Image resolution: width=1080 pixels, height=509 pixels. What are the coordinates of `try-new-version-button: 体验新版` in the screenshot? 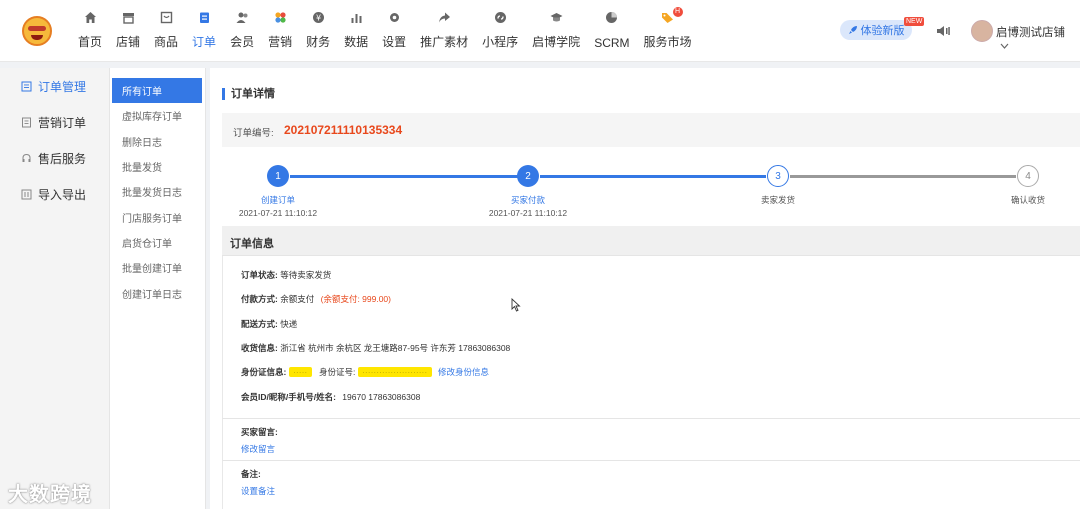 It's located at (876, 30).